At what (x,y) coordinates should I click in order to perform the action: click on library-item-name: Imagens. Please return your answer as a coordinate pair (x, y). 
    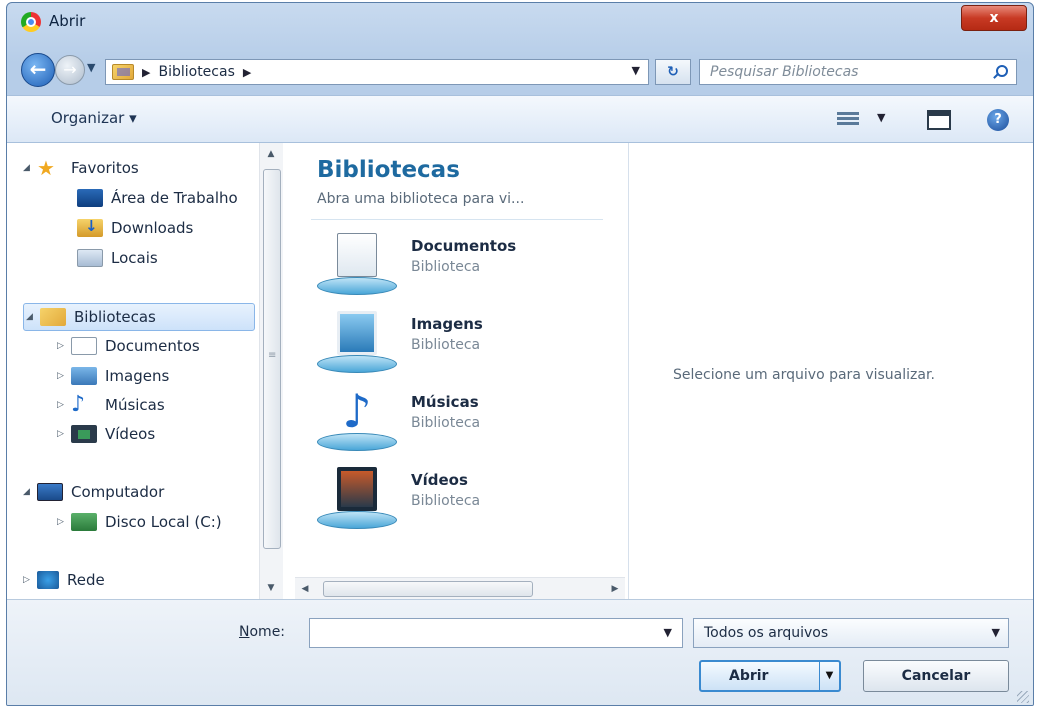
    Looking at the image, I should click on (447, 324).